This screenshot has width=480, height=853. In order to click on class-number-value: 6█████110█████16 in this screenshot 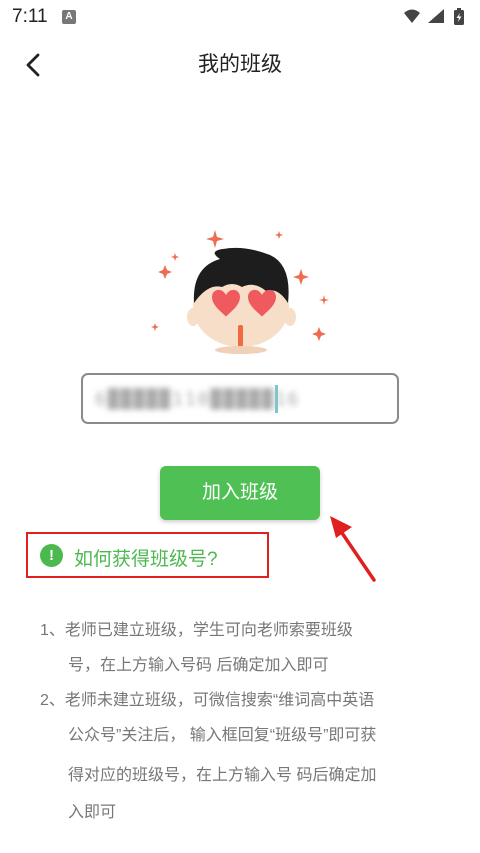, I will do `click(198, 399)`.